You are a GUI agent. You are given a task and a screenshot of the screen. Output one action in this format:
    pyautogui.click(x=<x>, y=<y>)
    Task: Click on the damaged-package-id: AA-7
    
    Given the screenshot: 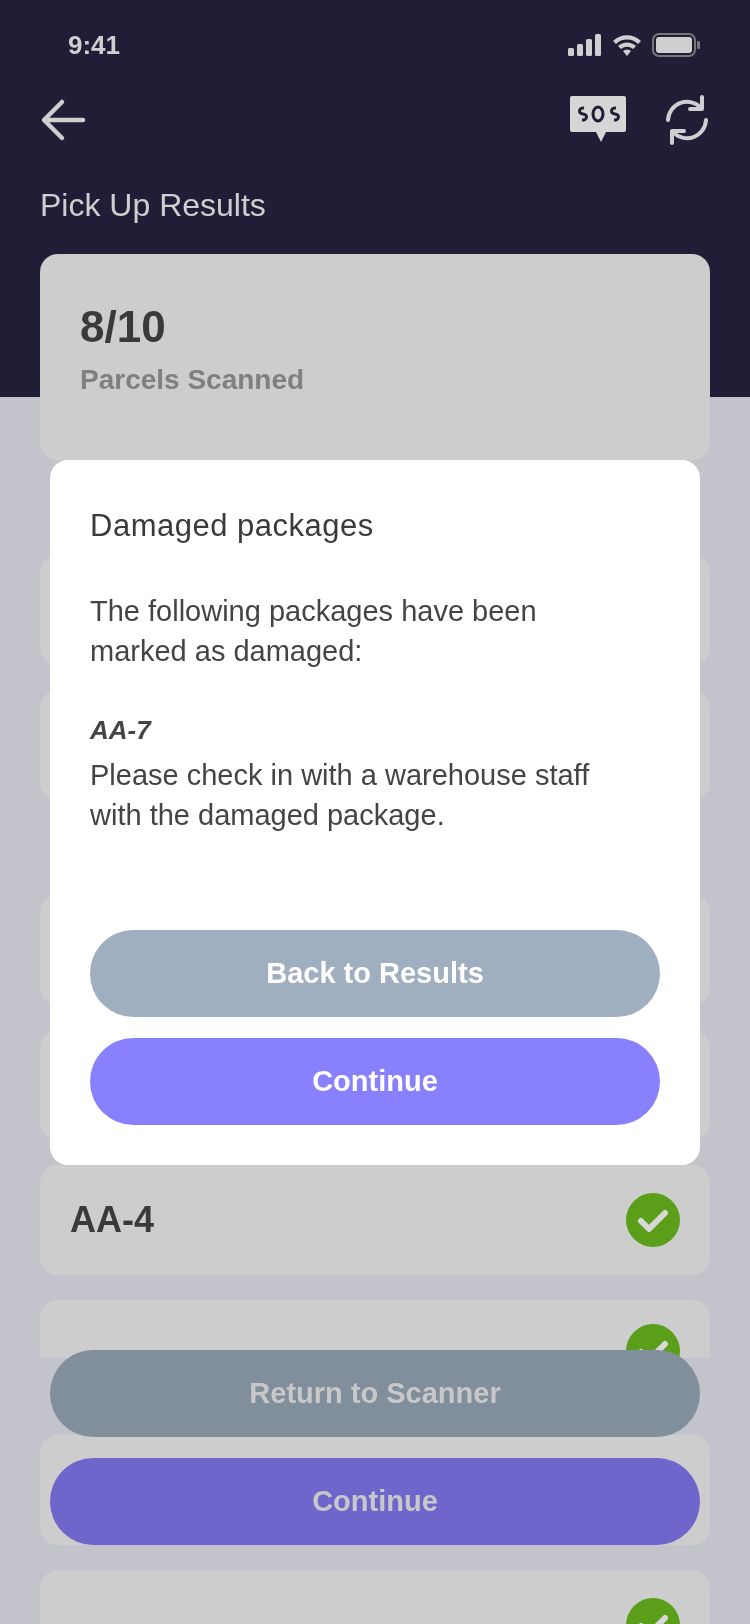 What is the action you would take?
    pyautogui.click(x=121, y=730)
    